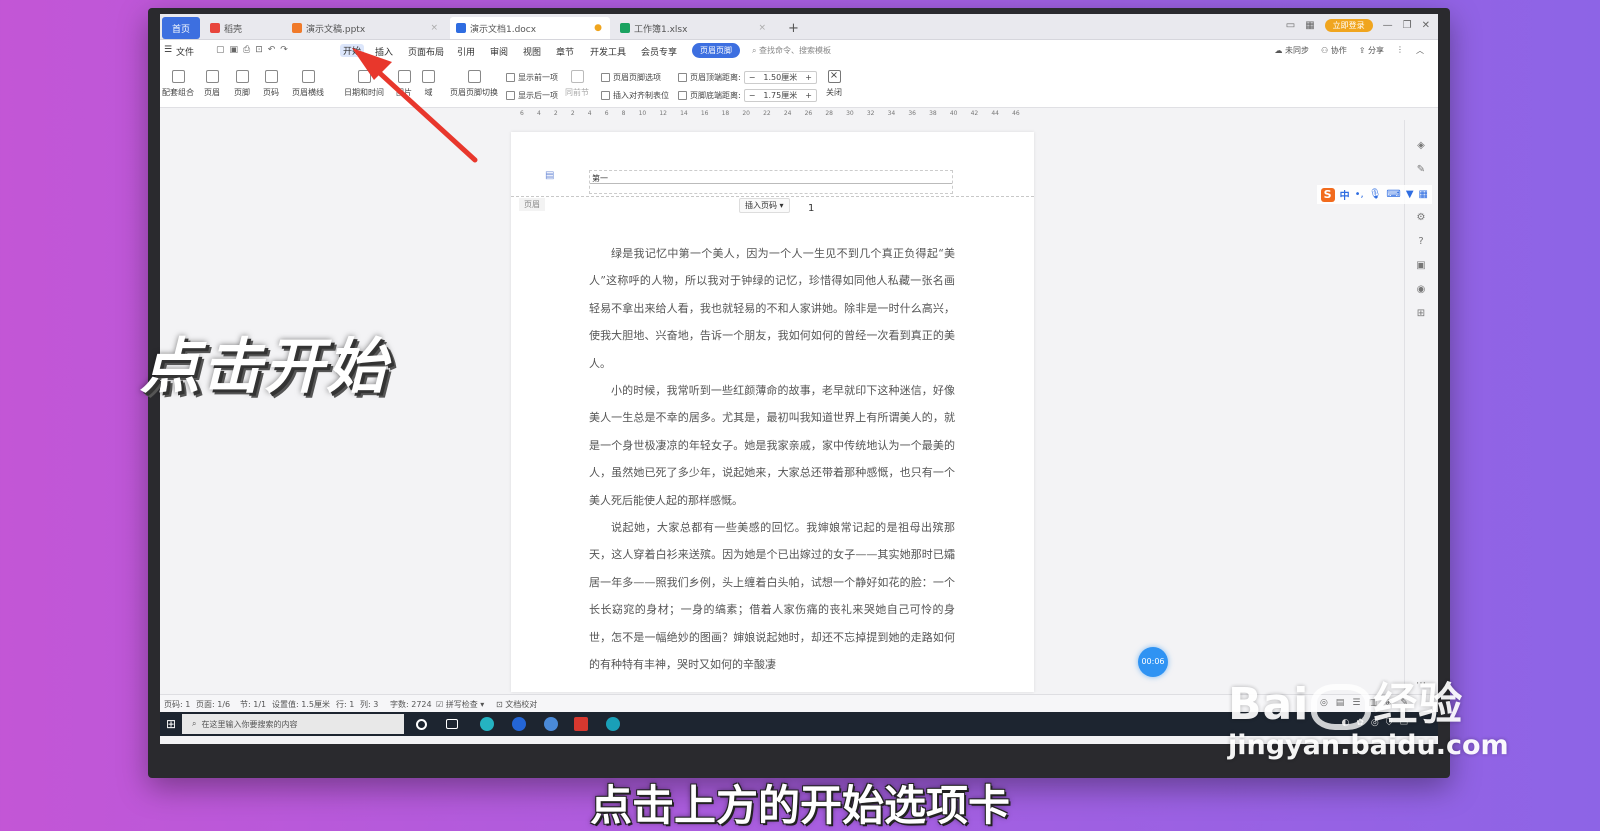 This screenshot has width=1600, height=831. I want to click on quick-access-icons: ▢▣⎙⊡↶↷, so click(254, 50).